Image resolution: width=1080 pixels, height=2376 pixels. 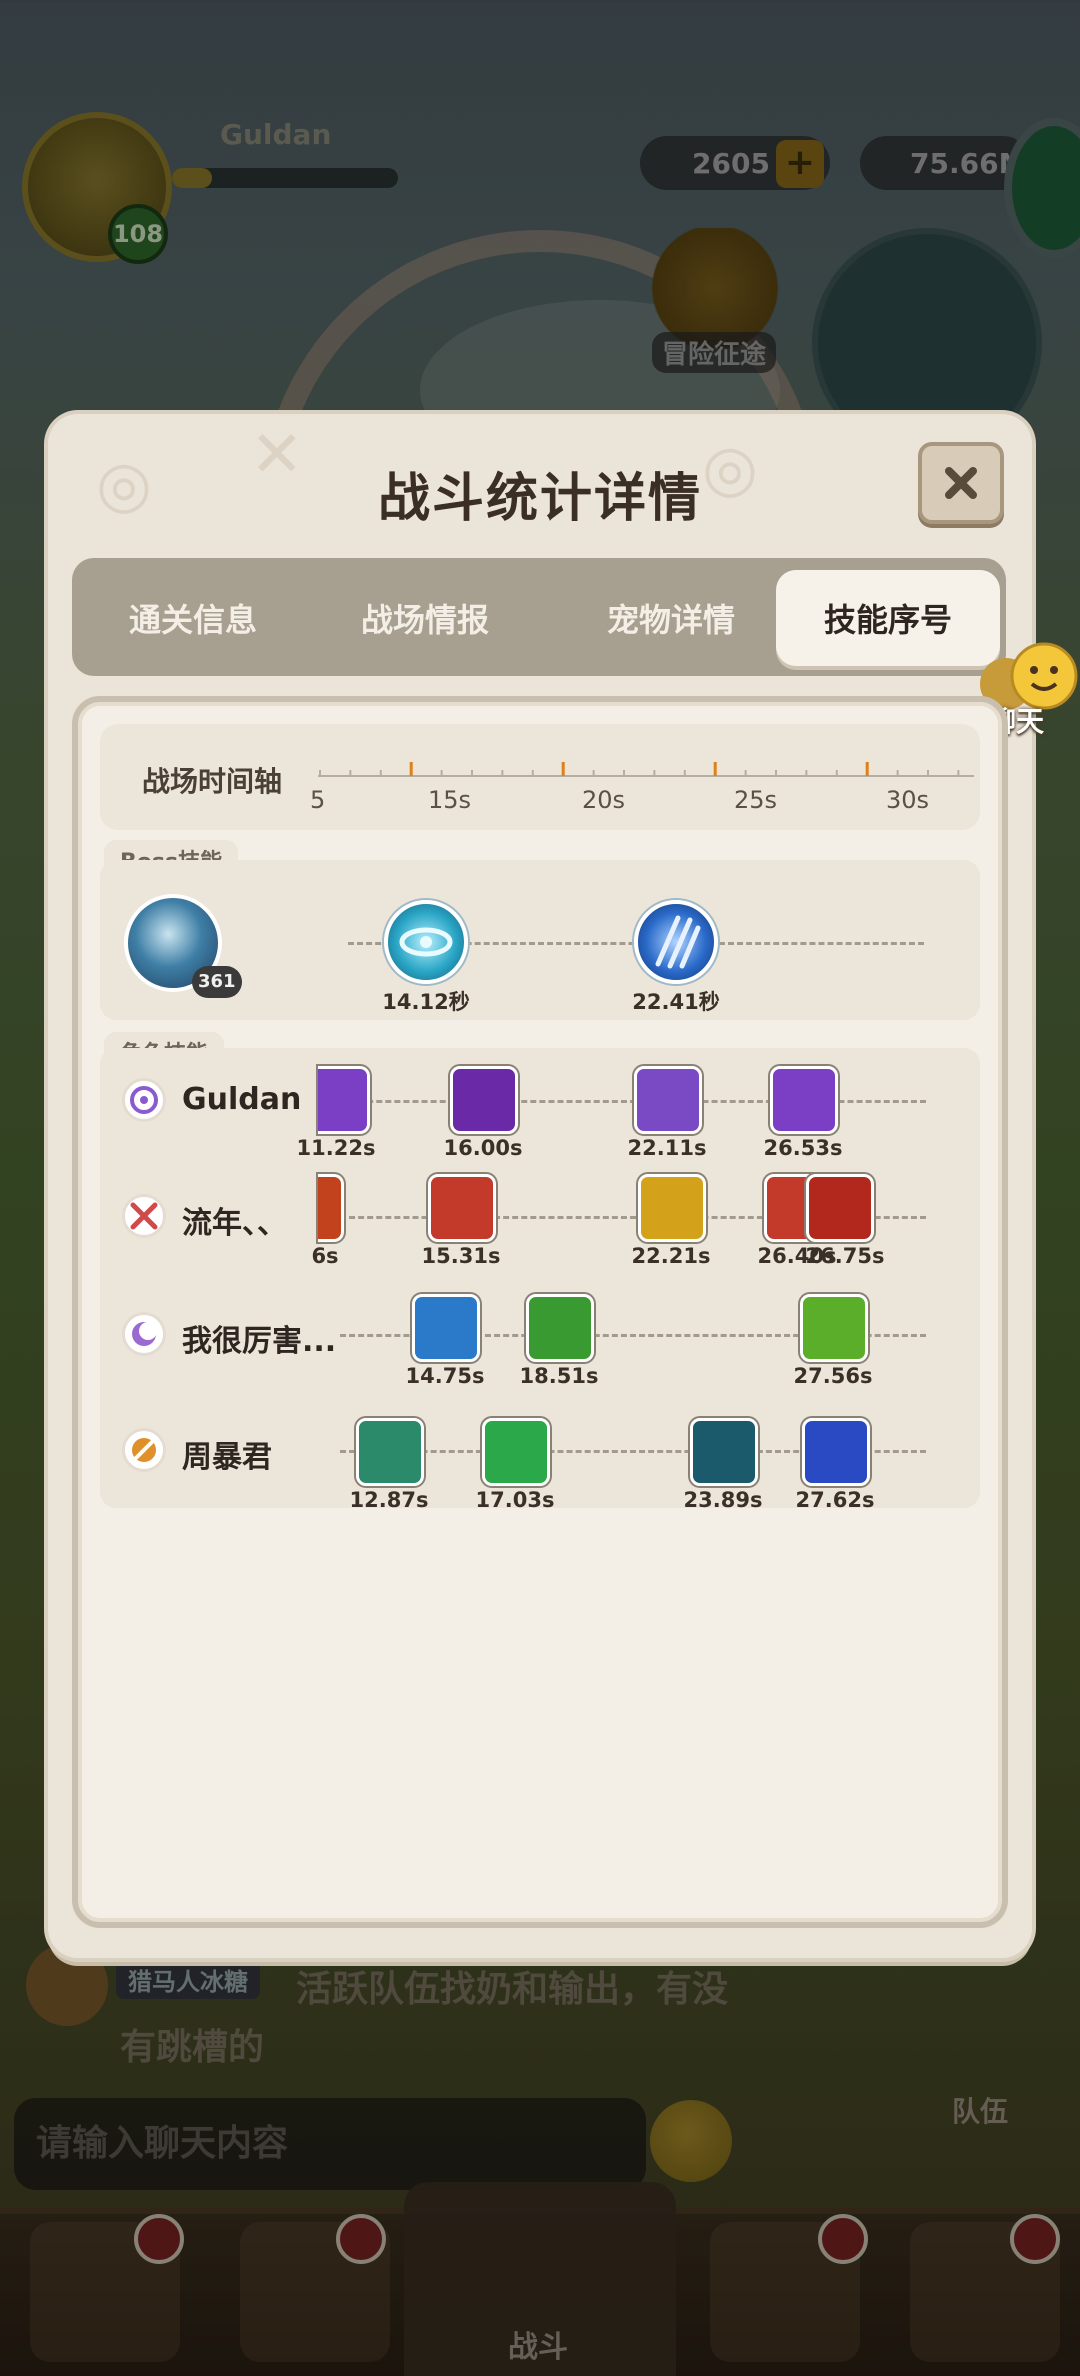 I want to click on character-name: 周暴君, so click(x=227, y=1457).